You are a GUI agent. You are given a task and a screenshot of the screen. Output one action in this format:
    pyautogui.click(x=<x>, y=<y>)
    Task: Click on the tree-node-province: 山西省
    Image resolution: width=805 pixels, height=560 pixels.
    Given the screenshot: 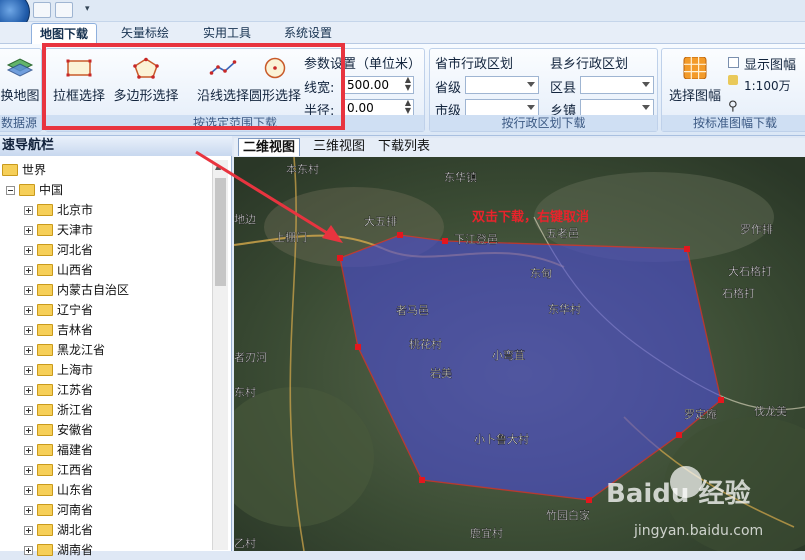 What is the action you would take?
    pyautogui.click(x=65, y=270)
    